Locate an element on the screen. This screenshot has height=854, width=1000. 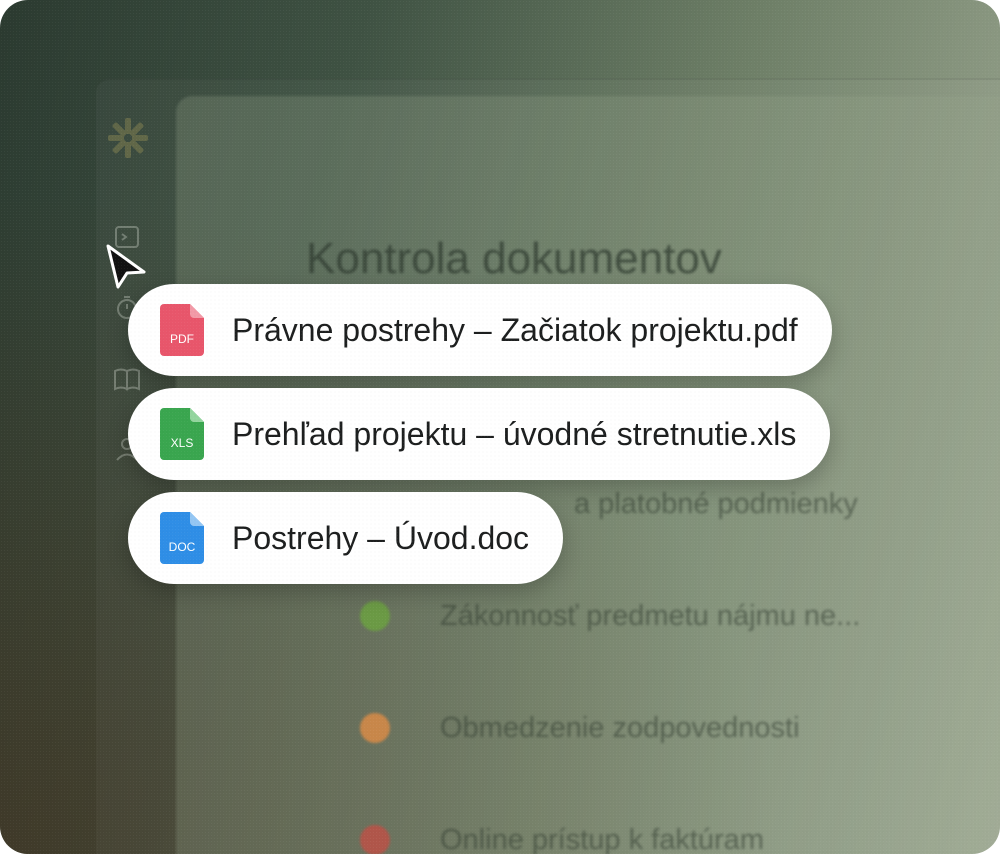
mouse-cursor-icon is located at coordinates (126, 266).